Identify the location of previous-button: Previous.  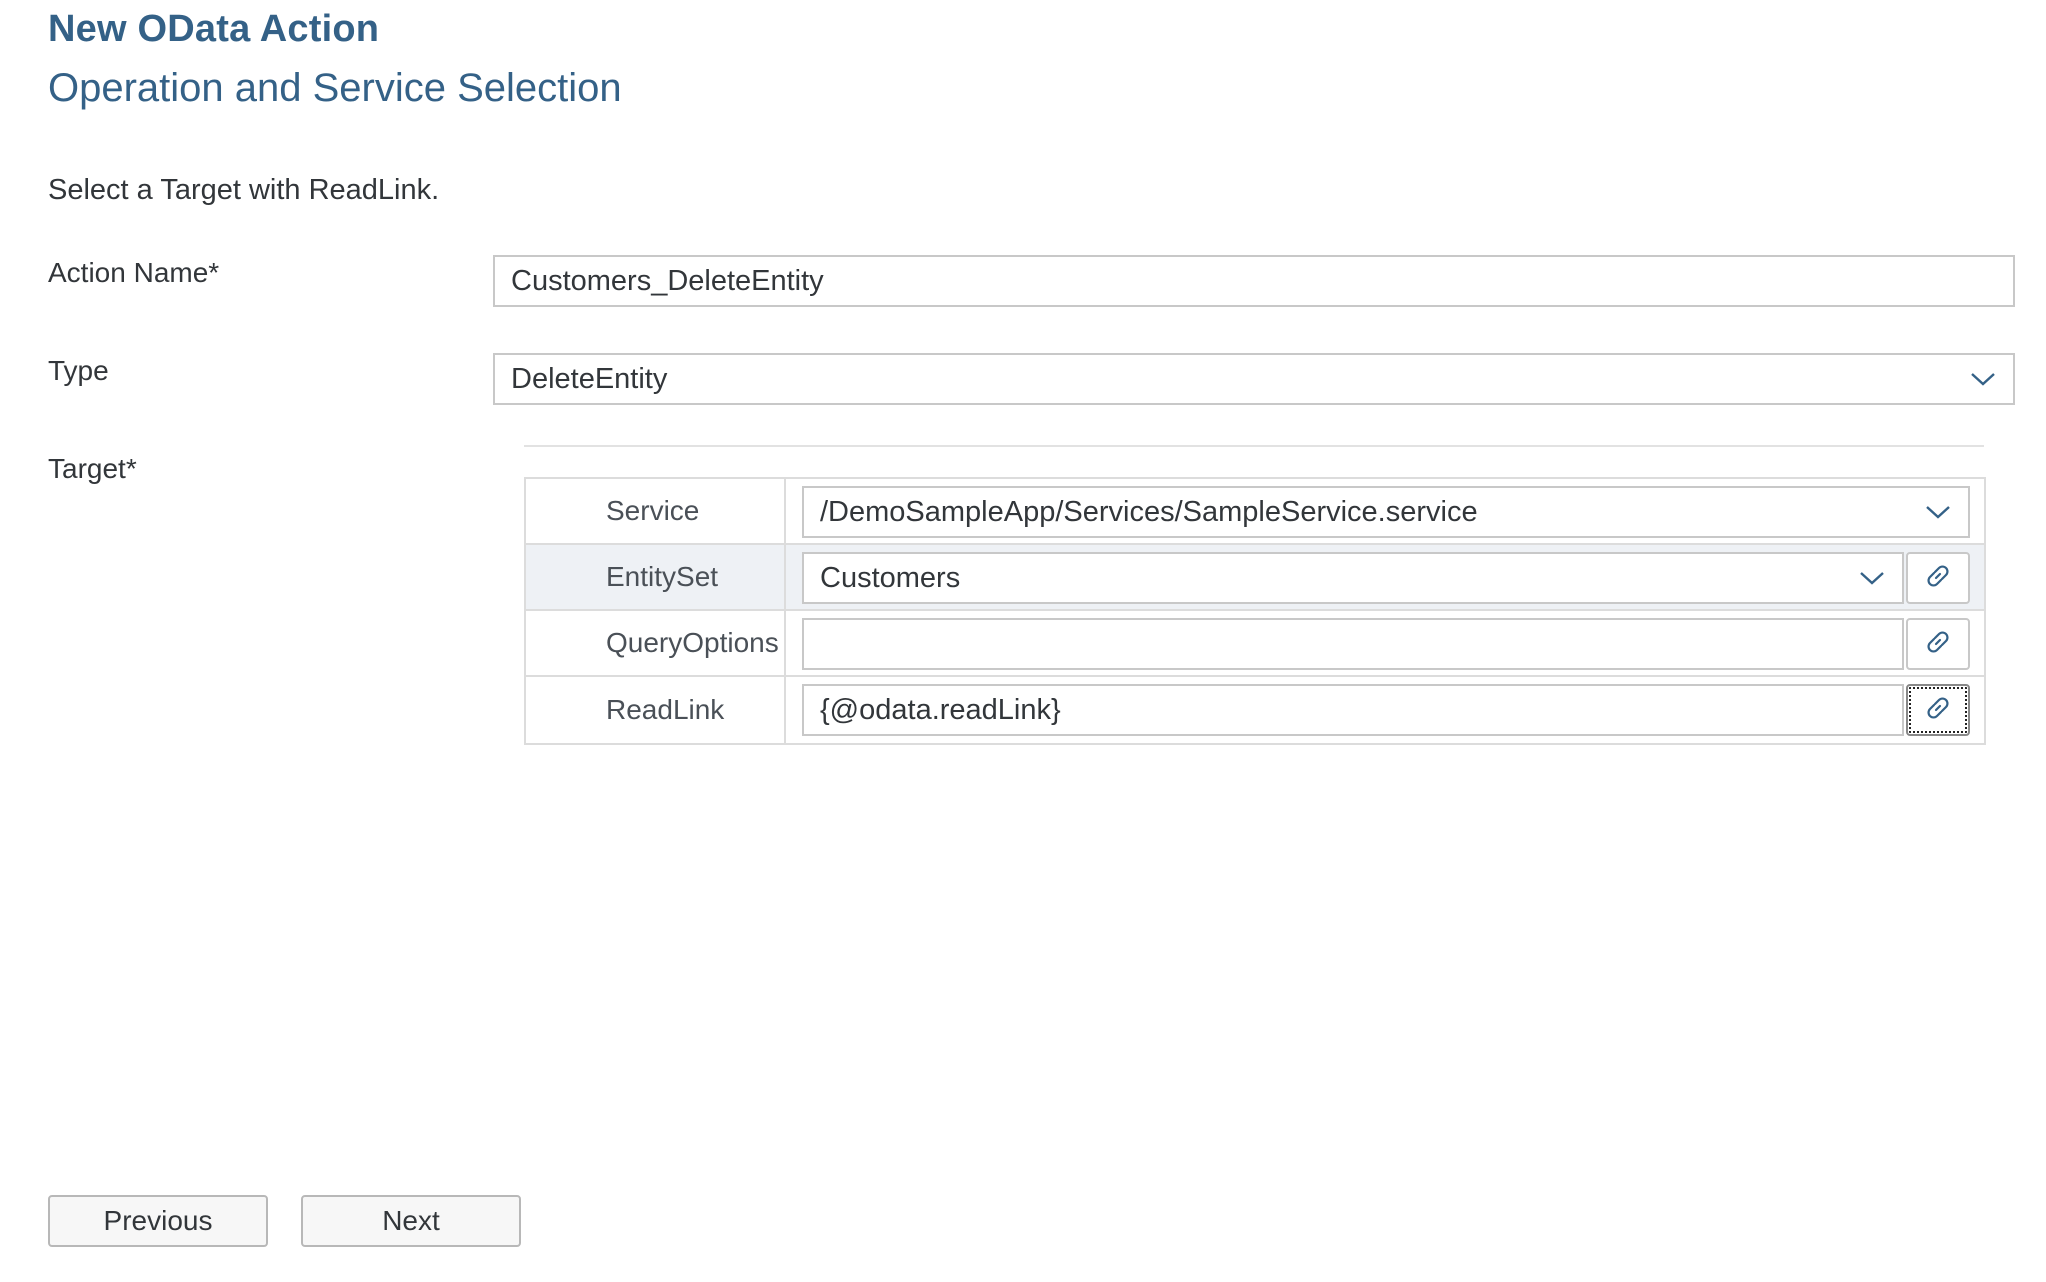
(158, 1221).